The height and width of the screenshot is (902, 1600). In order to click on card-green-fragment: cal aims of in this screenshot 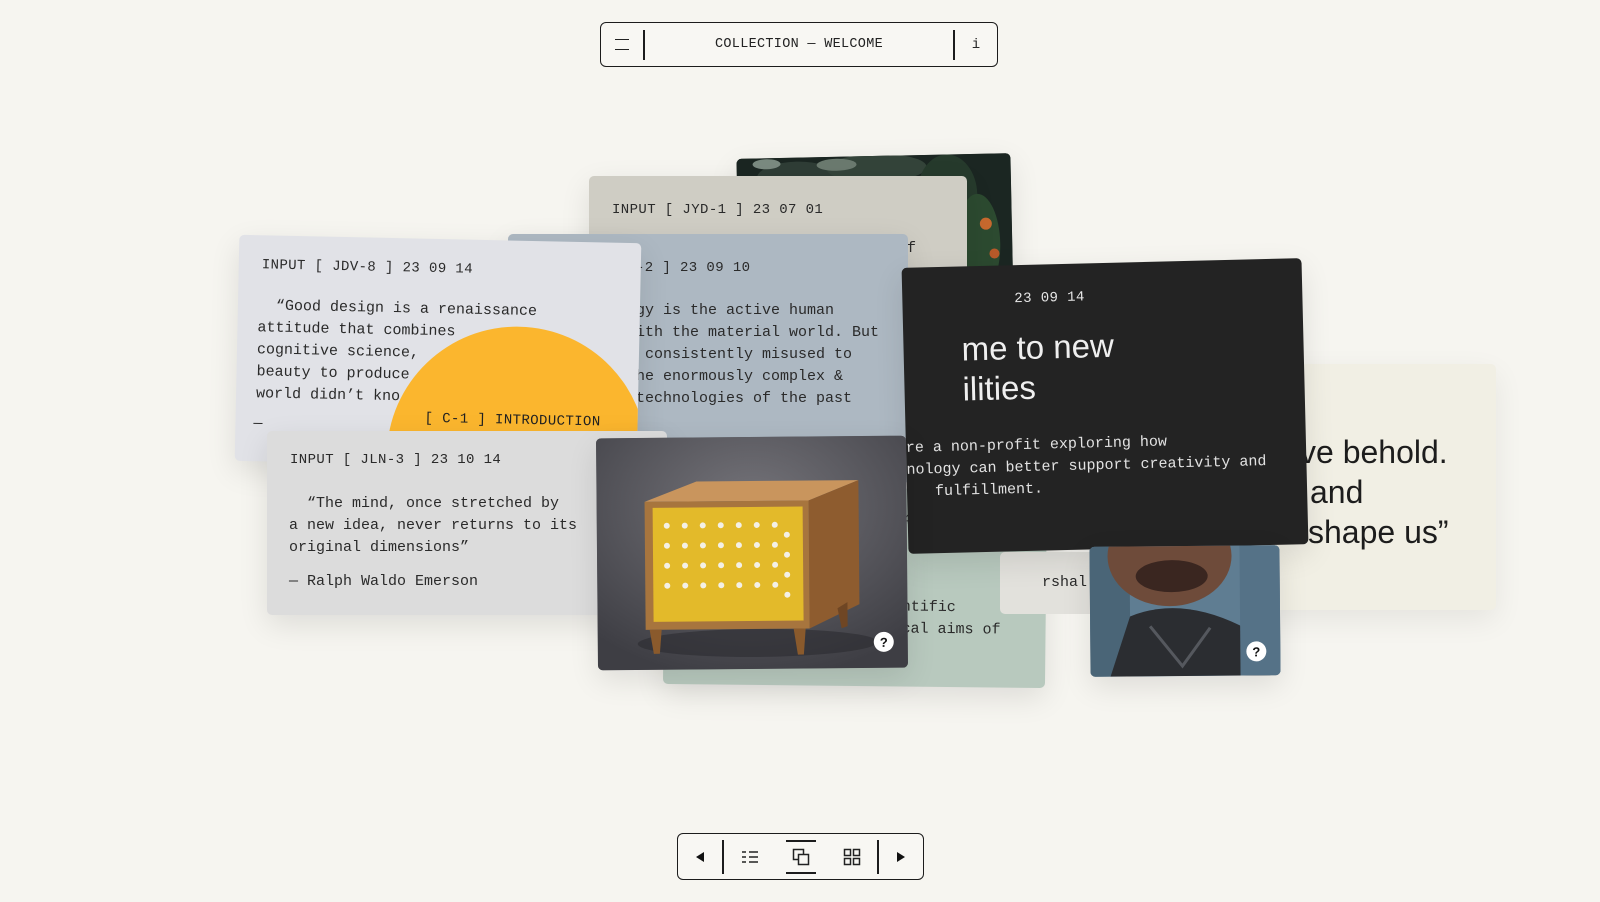, I will do `click(951, 629)`.